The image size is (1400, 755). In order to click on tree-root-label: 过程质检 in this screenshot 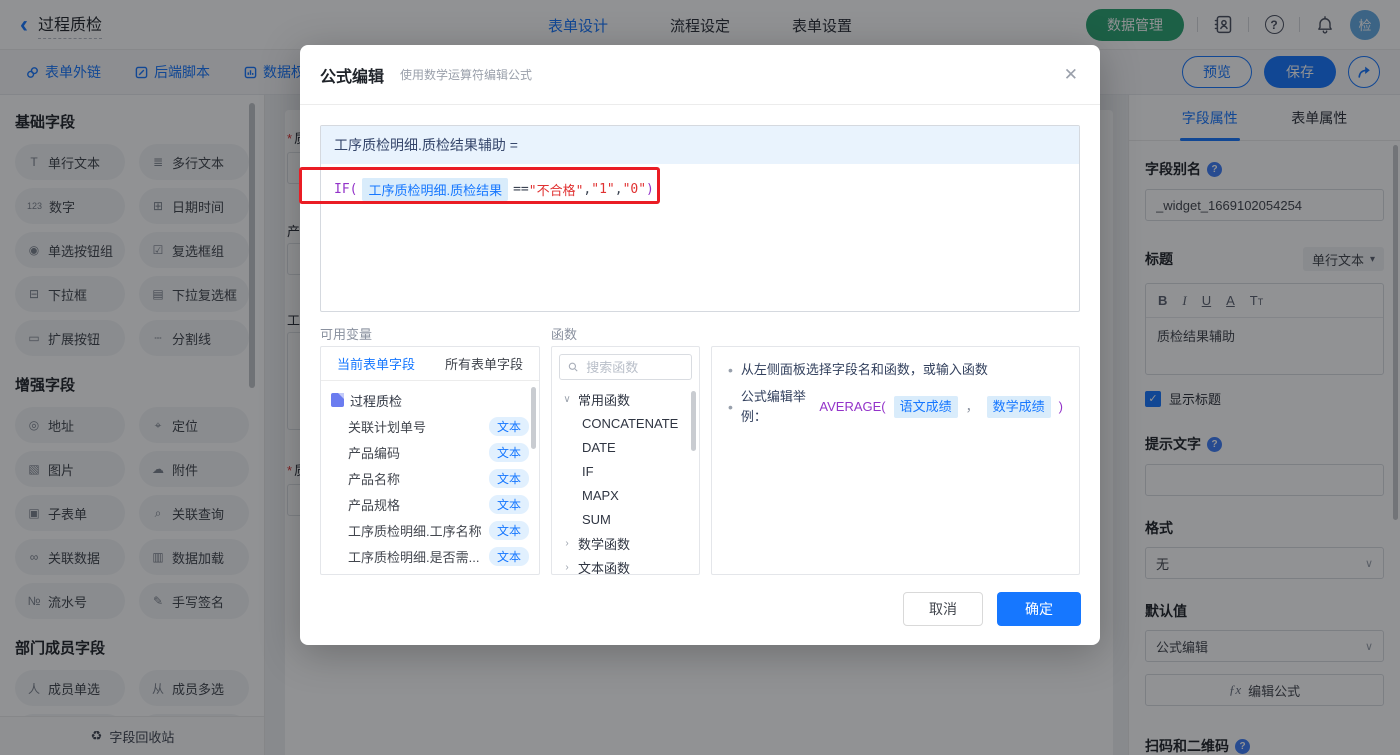, I will do `click(376, 401)`.